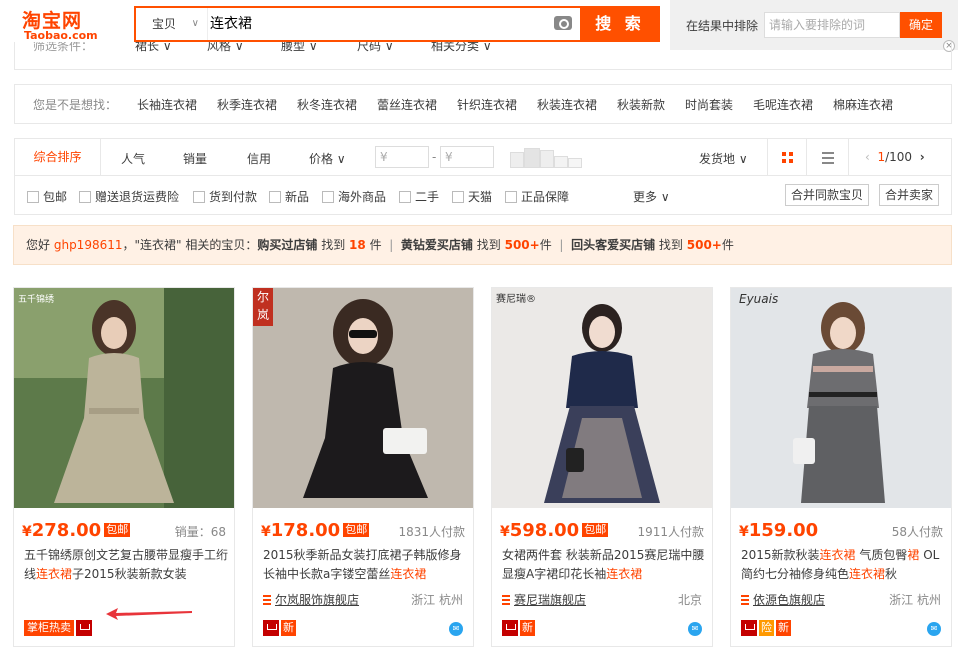 This screenshot has height=647, width=958. I want to click on product-title: 2015秋季新品女装打底裙子韩版修身长袖中长款a字镂空蕾丝连衣裙, so click(365, 565).